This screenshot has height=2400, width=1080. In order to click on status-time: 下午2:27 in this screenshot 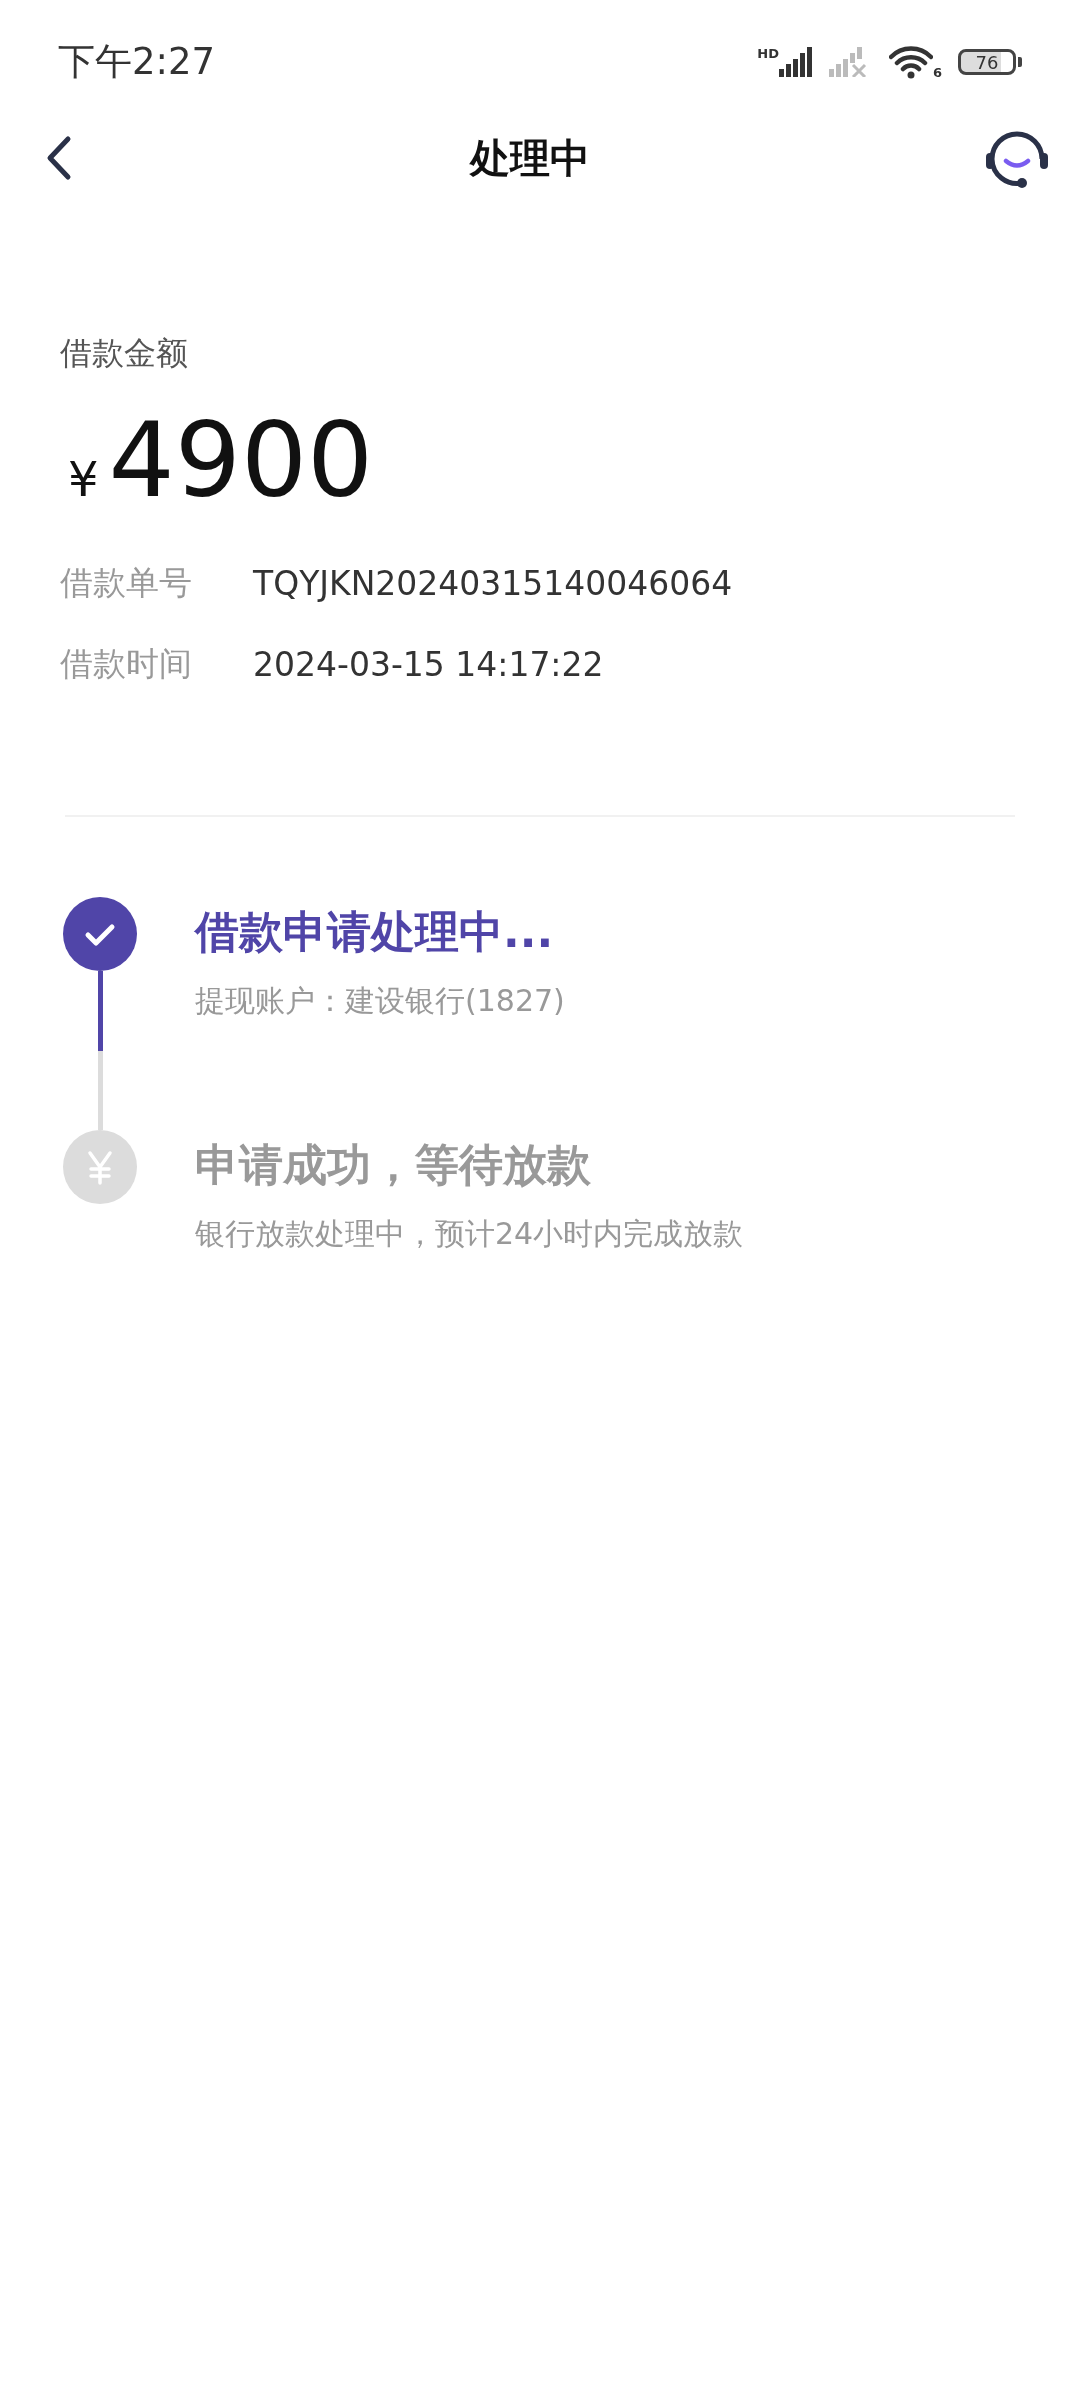, I will do `click(137, 62)`.